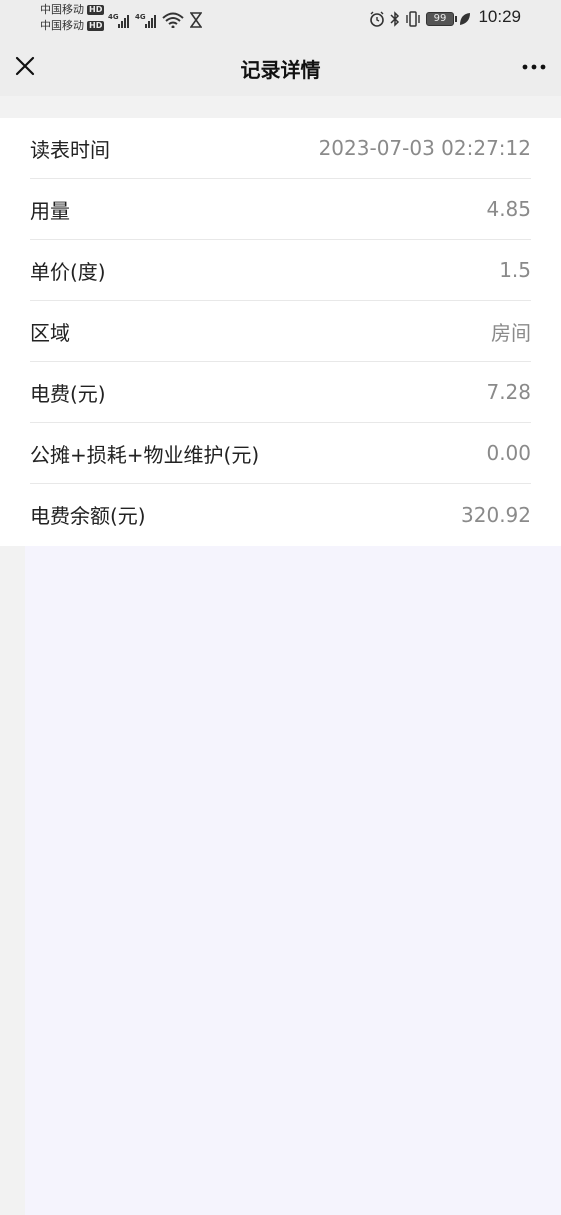 The width and height of the screenshot is (561, 1215). I want to click on hd-badge-2: HD, so click(96, 26).